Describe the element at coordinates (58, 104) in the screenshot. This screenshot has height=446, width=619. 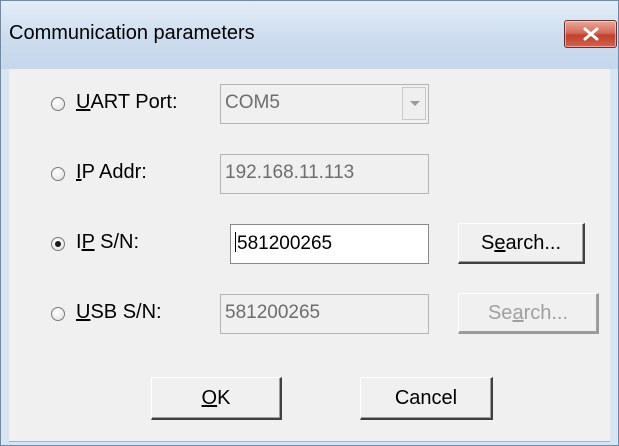
I see `uart-port-radio` at that location.